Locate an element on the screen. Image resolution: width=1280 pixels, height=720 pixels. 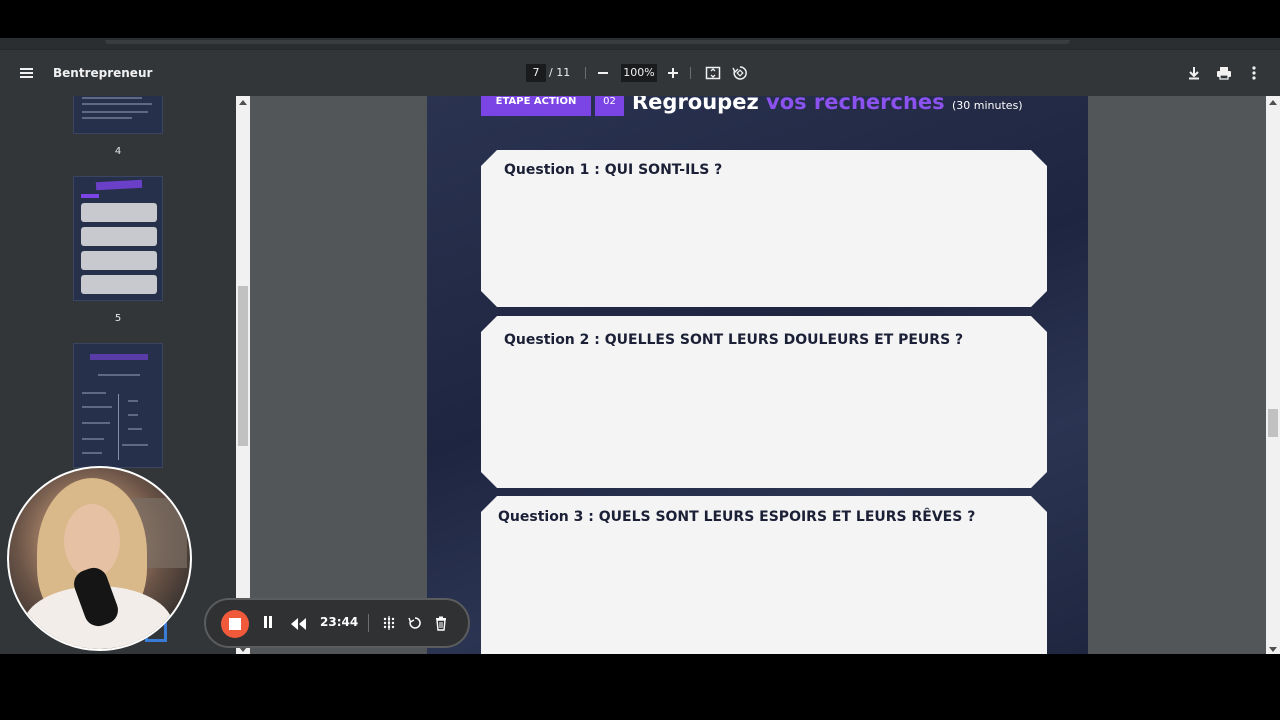
thumb-badge is located at coordinates (90, 196).